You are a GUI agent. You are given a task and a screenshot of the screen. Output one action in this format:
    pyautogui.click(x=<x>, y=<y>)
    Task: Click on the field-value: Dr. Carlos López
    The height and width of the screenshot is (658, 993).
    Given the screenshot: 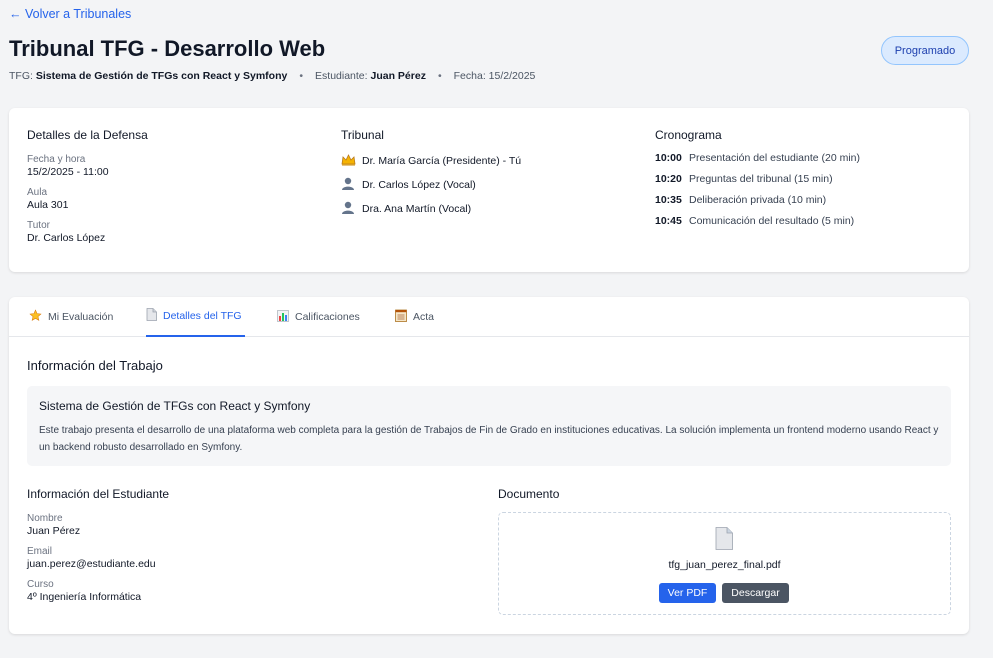 What is the action you would take?
    pyautogui.click(x=66, y=238)
    